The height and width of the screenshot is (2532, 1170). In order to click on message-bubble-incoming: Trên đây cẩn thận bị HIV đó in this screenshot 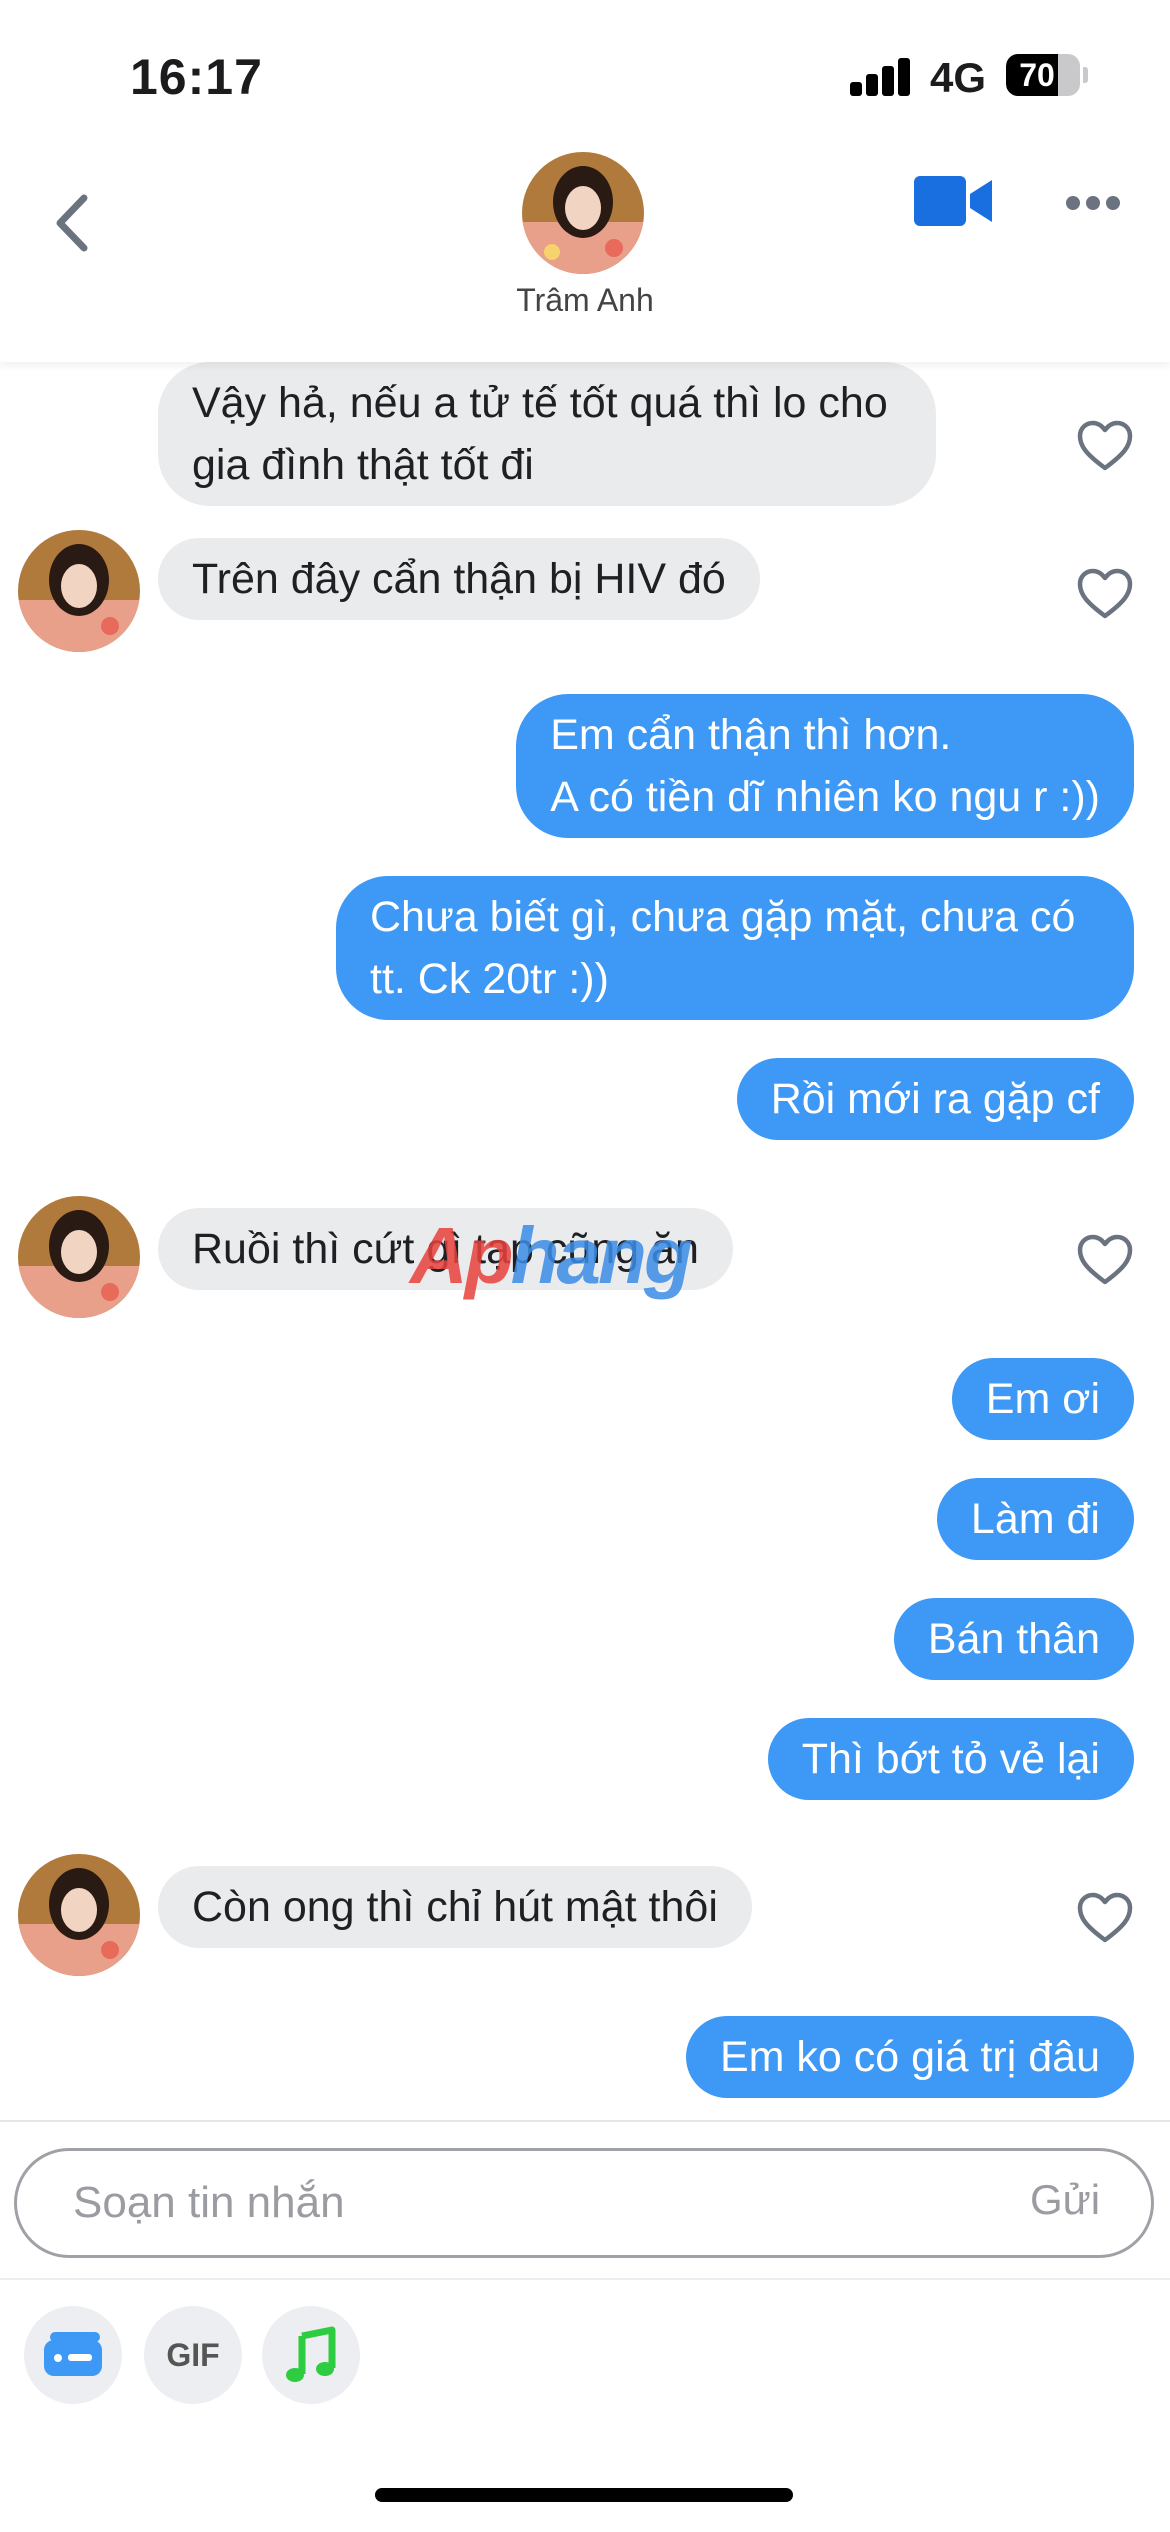, I will do `click(459, 579)`.